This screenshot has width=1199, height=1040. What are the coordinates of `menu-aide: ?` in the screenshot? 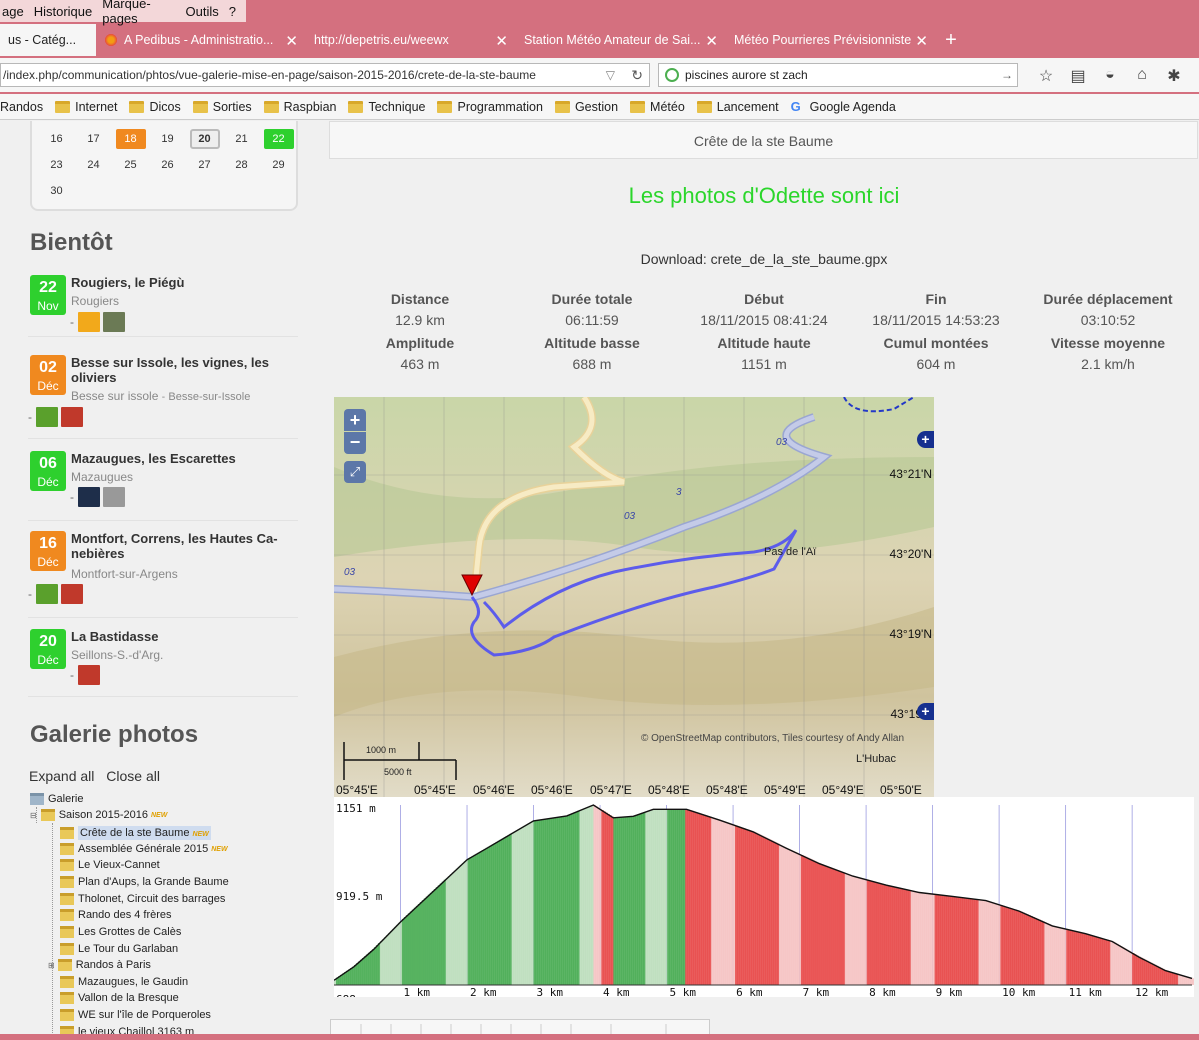 It's located at (232, 11).